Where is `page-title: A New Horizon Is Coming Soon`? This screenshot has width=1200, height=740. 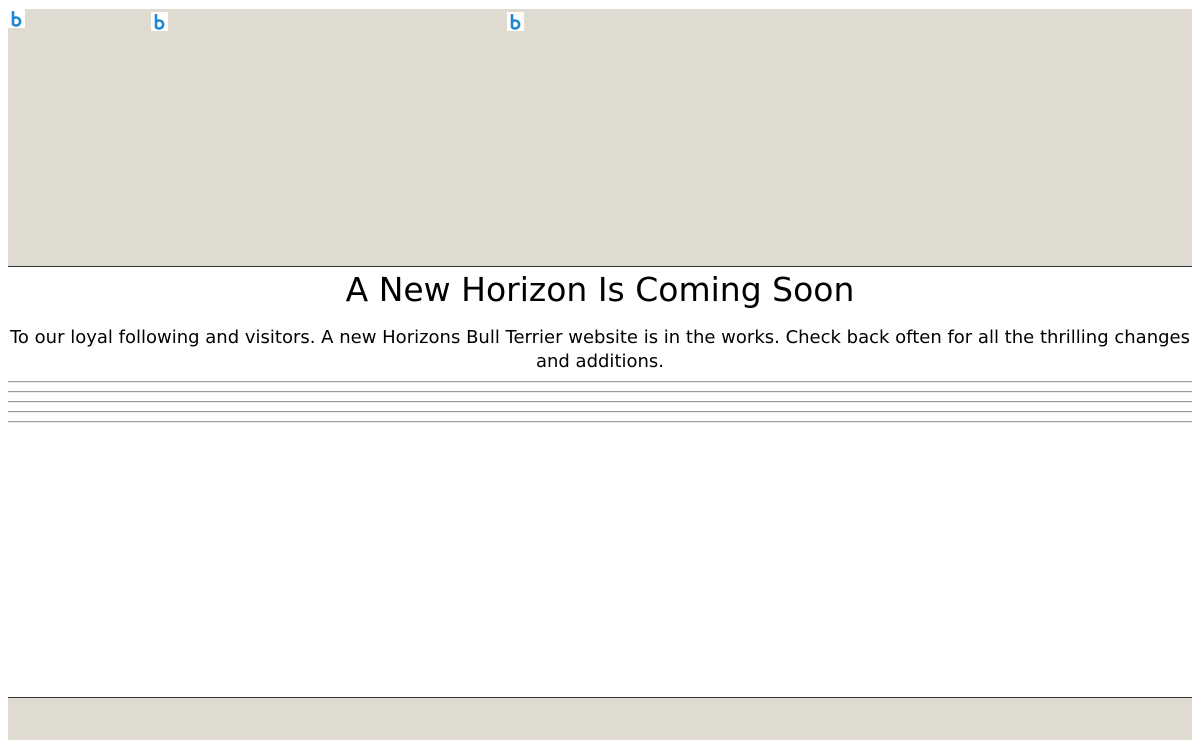 page-title: A New Horizon Is Coming Soon is located at coordinates (600, 289).